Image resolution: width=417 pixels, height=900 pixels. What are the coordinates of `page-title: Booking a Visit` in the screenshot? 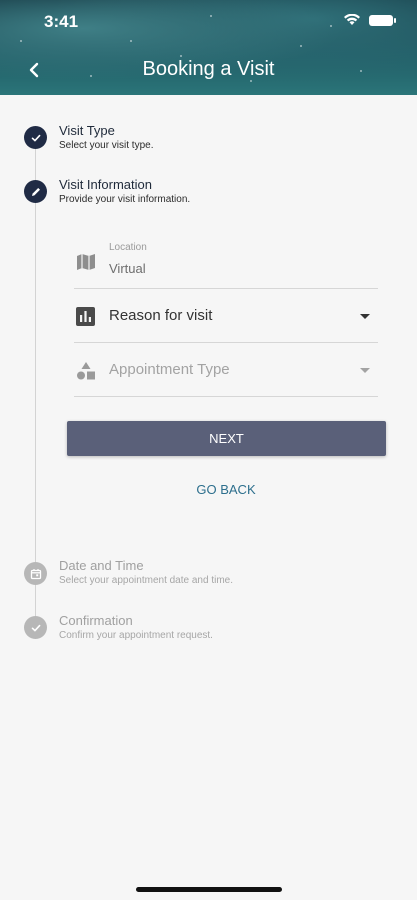 It's located at (208, 69).